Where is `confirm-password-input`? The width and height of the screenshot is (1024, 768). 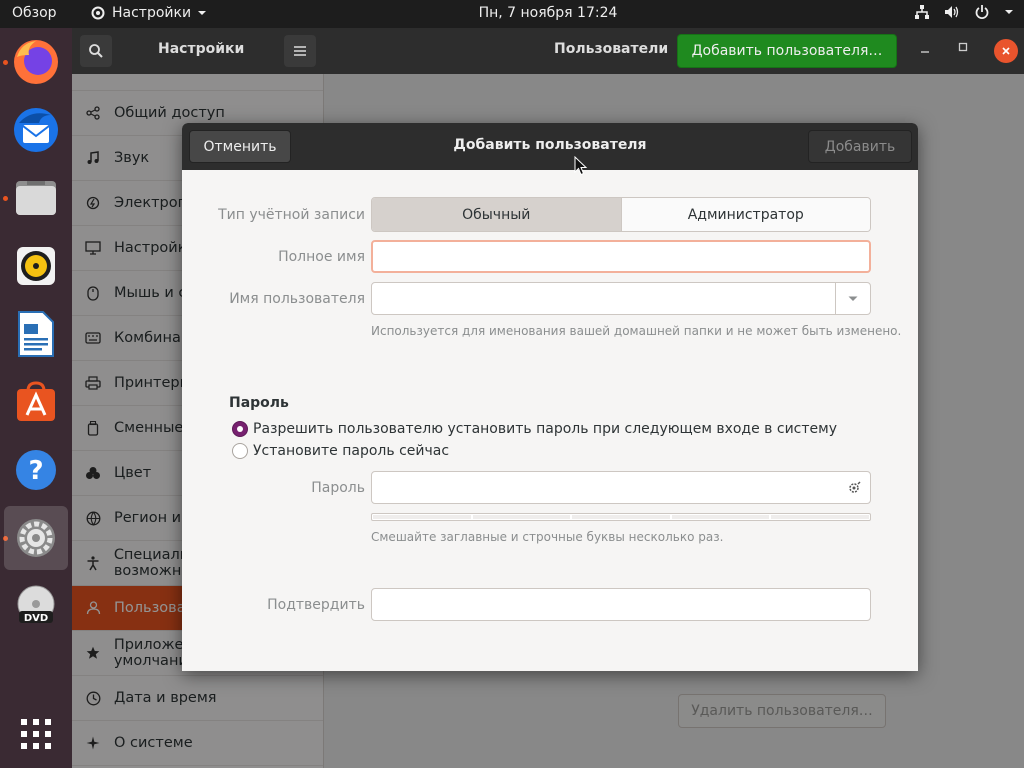 confirm-password-input is located at coordinates (621, 604).